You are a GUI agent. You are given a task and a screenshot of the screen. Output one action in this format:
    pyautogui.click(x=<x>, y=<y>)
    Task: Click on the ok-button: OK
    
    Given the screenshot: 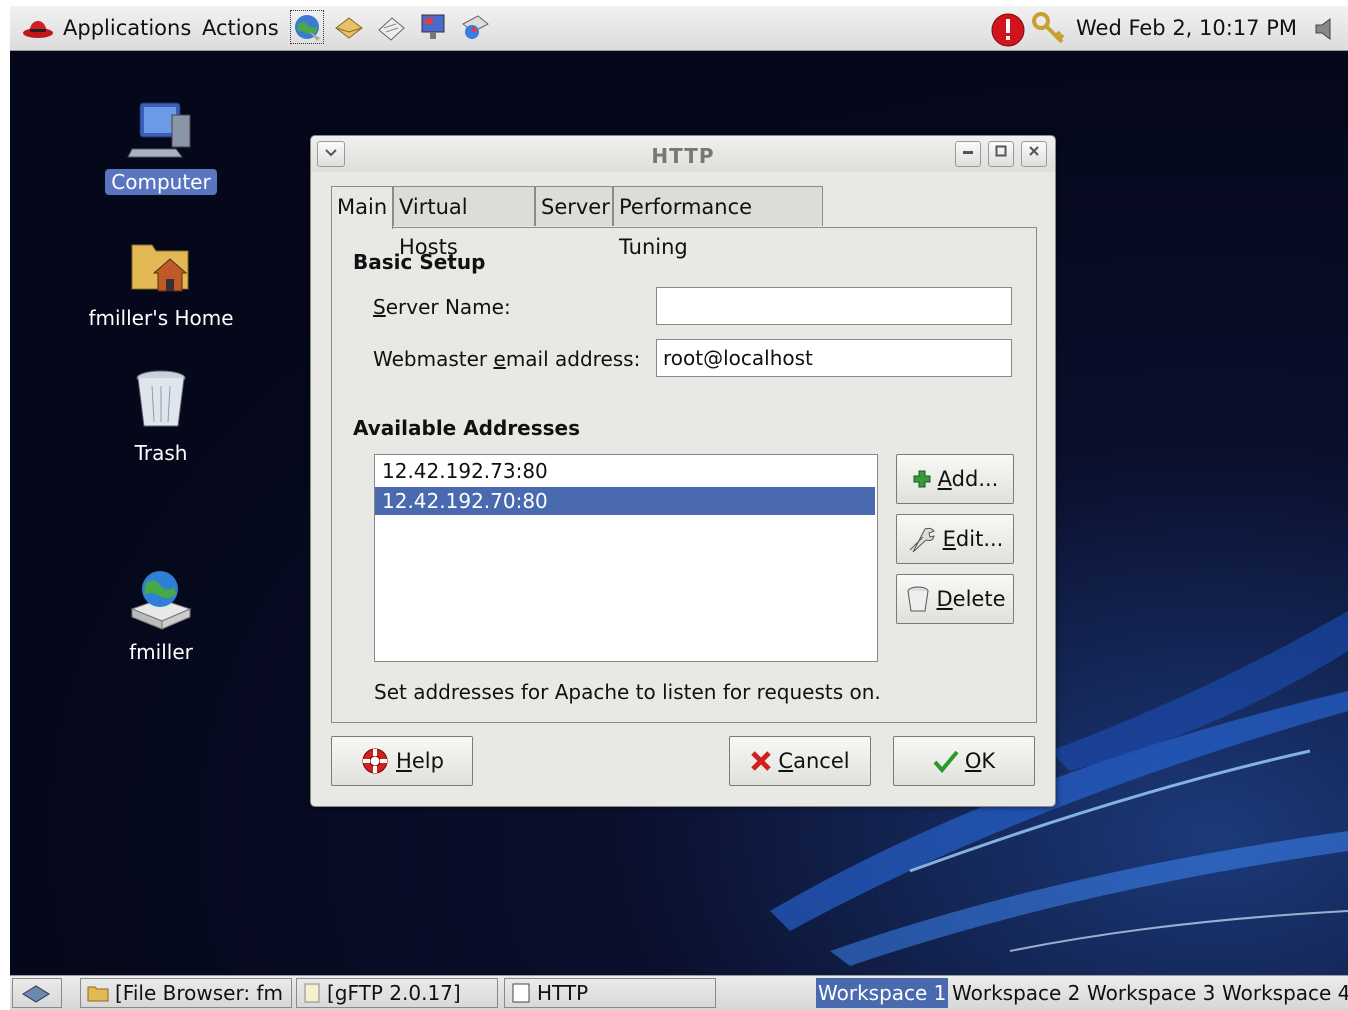 What is the action you would take?
    pyautogui.click(x=964, y=761)
    